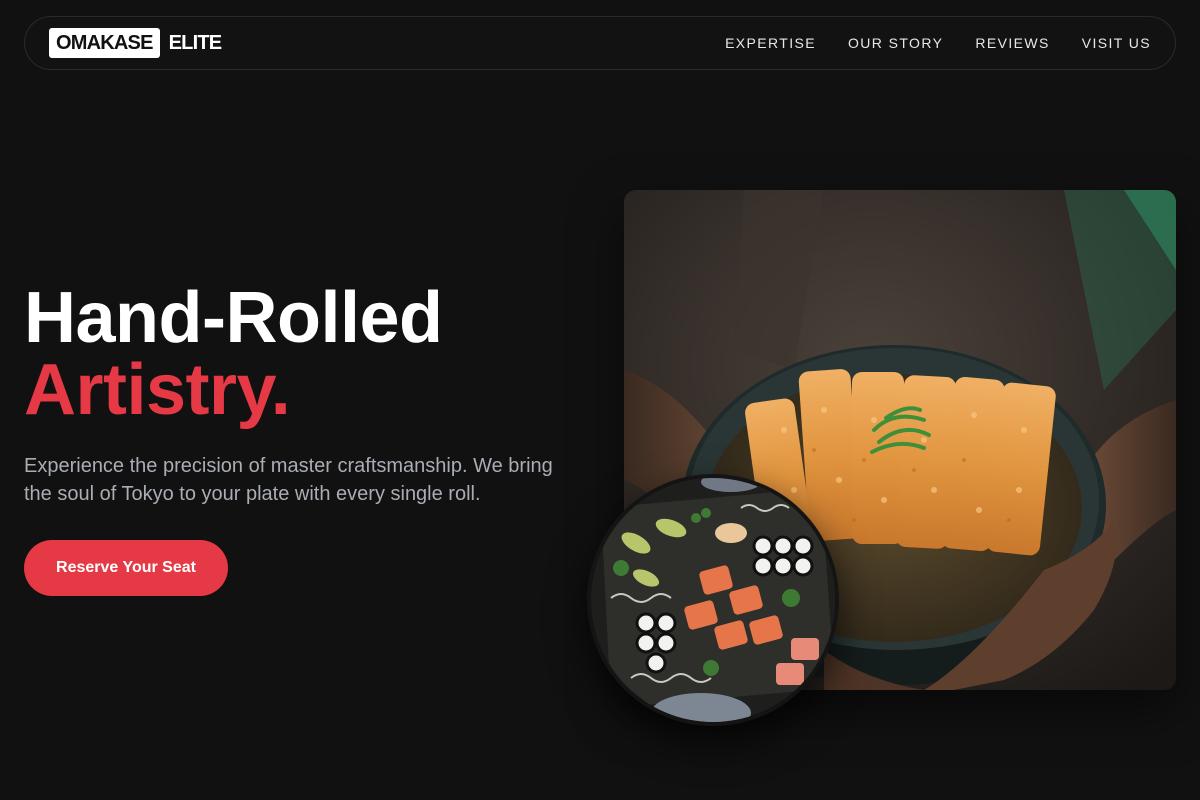  Describe the element at coordinates (713, 600) in the screenshot. I see `sushi-platter-photo` at that location.